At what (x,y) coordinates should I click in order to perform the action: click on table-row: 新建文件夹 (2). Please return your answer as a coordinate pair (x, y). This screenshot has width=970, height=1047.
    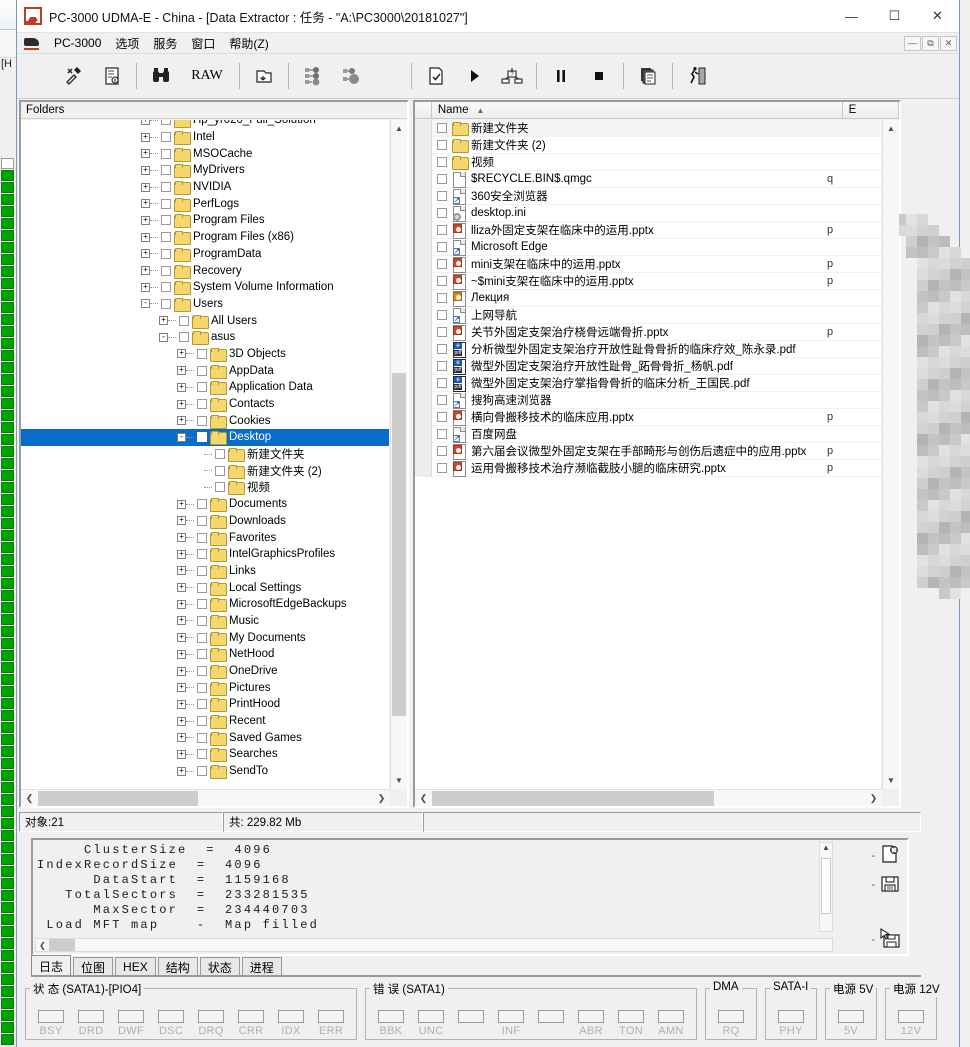
    Looking at the image, I should click on (648, 145).